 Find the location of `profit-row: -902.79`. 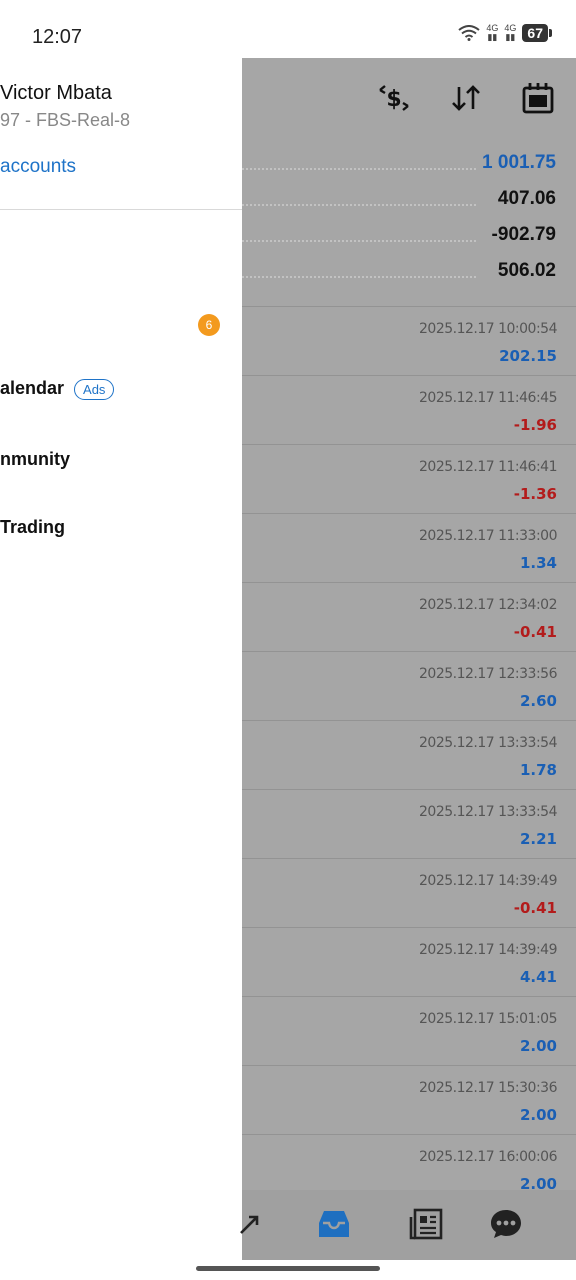

profit-row: -902.79 is located at coordinates (409, 242).